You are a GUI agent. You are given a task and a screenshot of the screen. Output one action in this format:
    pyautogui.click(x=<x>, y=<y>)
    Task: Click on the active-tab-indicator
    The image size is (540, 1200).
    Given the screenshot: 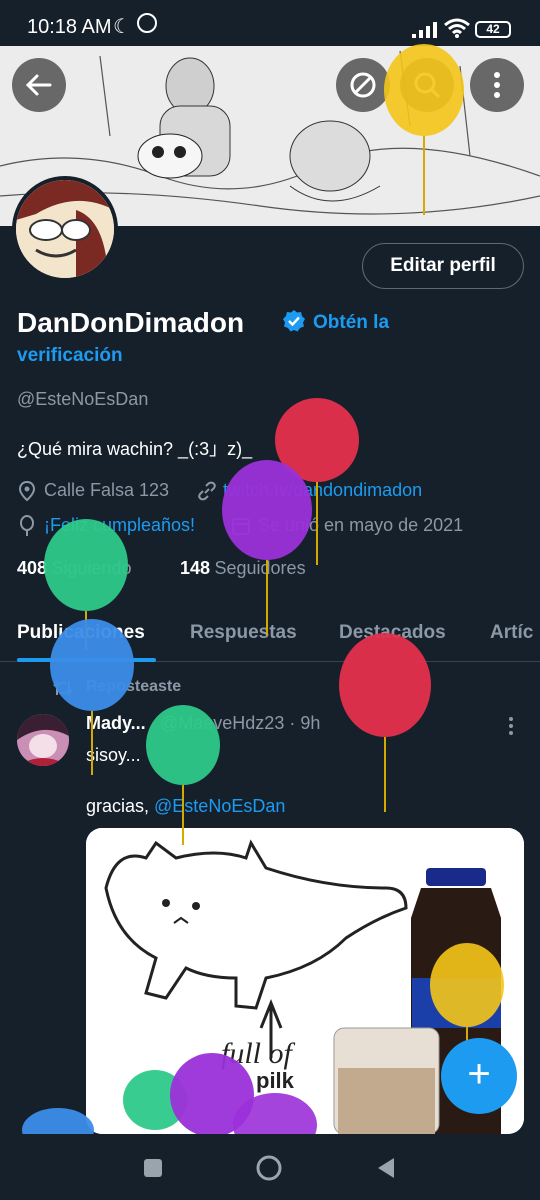 What is the action you would take?
    pyautogui.click(x=86, y=660)
    